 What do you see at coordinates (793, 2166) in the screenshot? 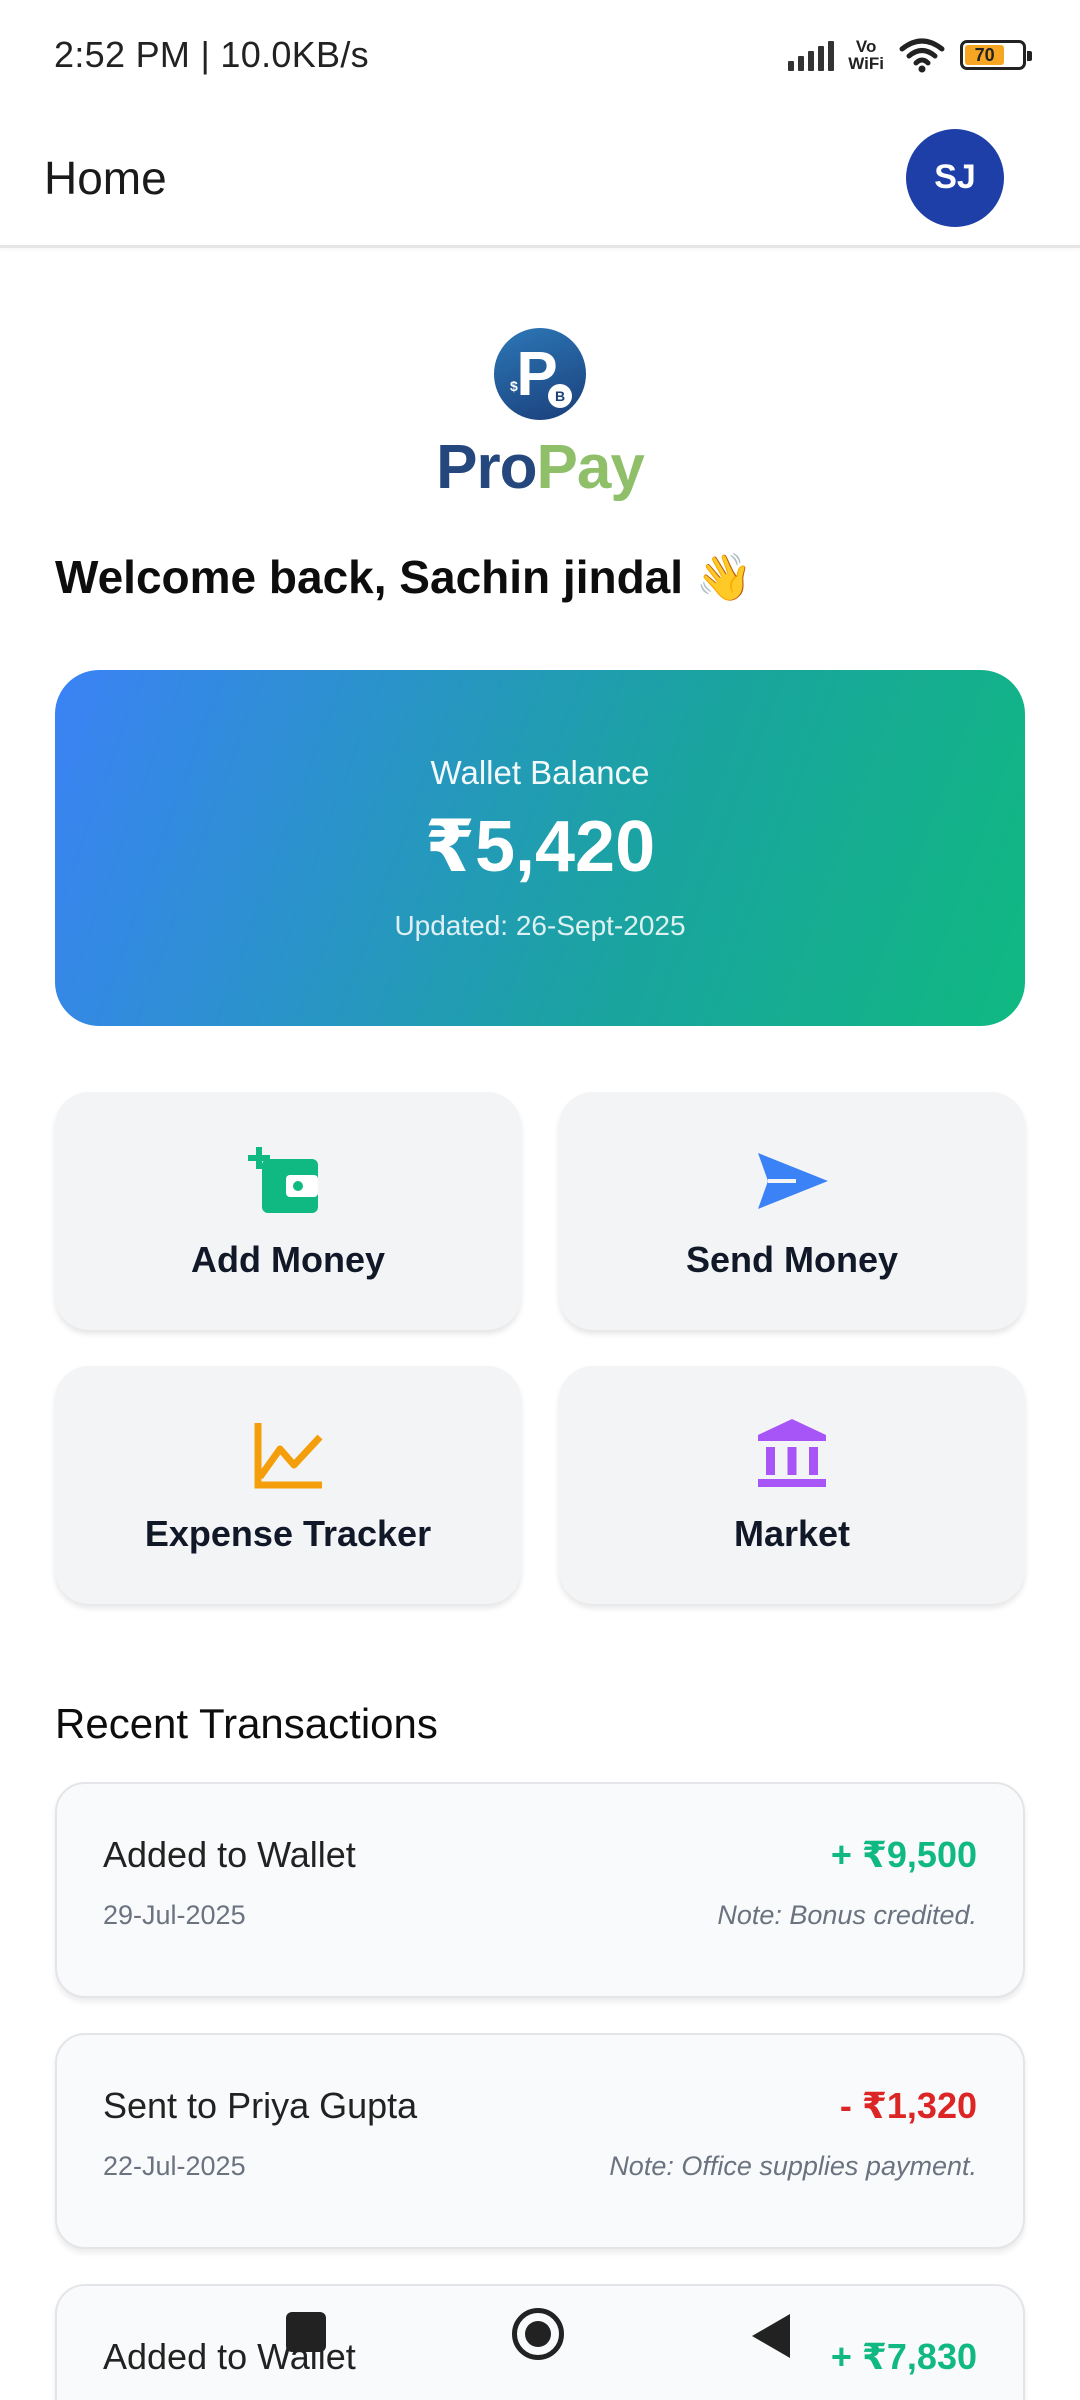
I see `transaction-note: Note: Office supplies payment.` at bounding box center [793, 2166].